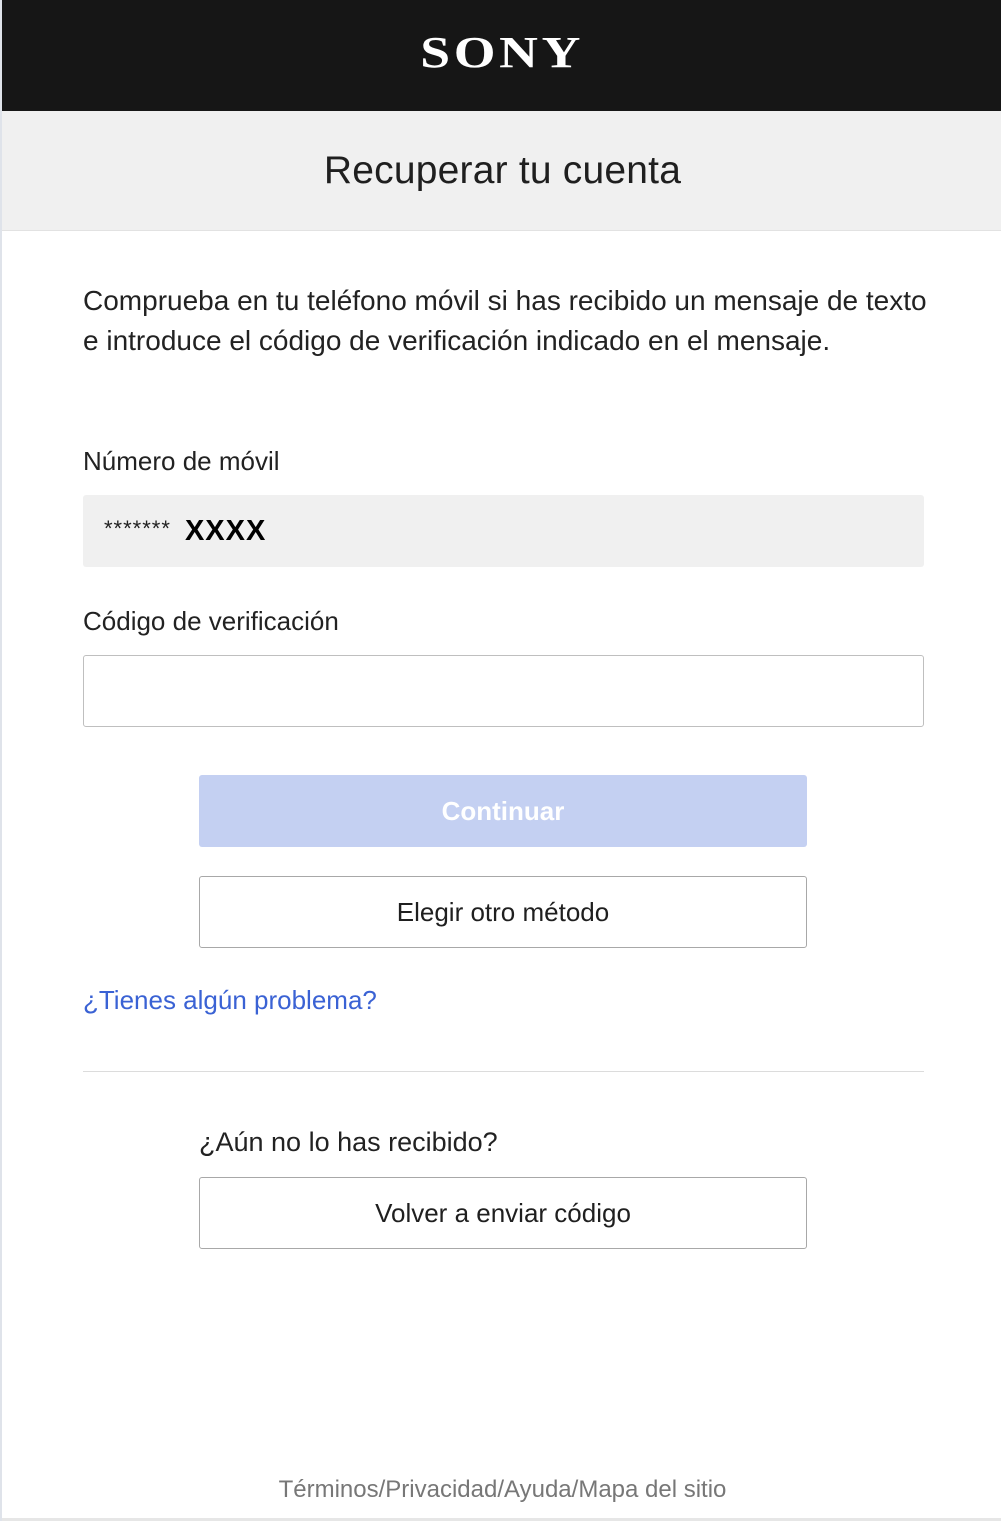 The image size is (1001, 1521). What do you see at coordinates (230, 1000) in the screenshot?
I see `trouble-help-link: ¿Tienes algún problema?` at bounding box center [230, 1000].